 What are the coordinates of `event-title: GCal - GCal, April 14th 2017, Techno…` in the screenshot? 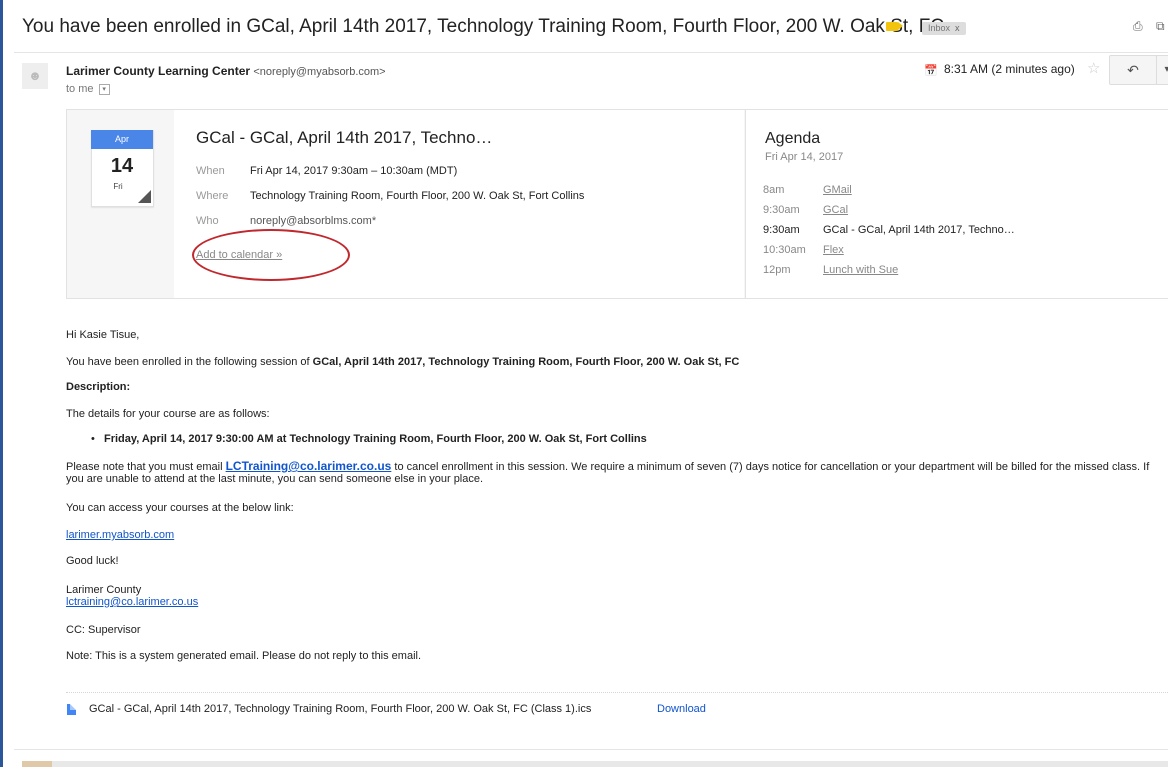 It's located at (344, 138).